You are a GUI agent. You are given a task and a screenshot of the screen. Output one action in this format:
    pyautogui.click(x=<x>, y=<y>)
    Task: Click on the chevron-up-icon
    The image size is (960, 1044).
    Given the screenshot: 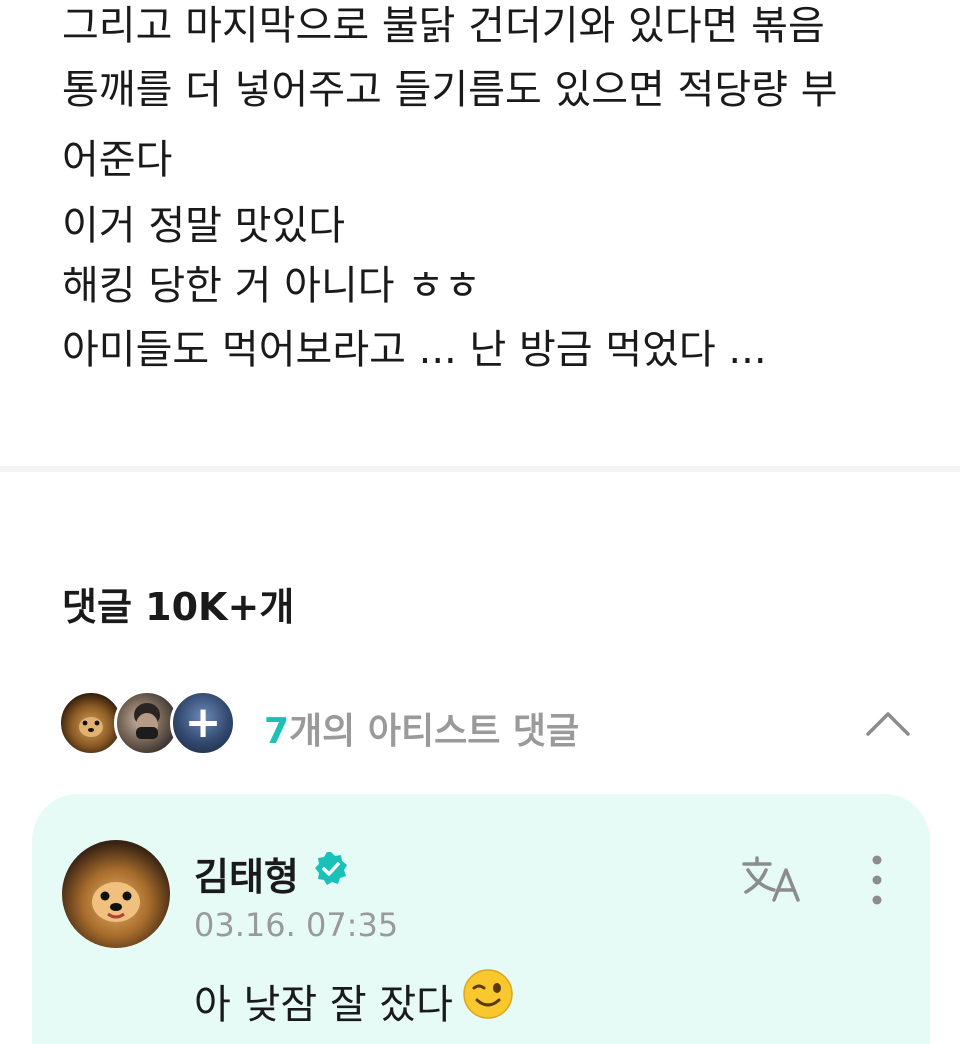 What is the action you would take?
    pyautogui.click(x=888, y=723)
    